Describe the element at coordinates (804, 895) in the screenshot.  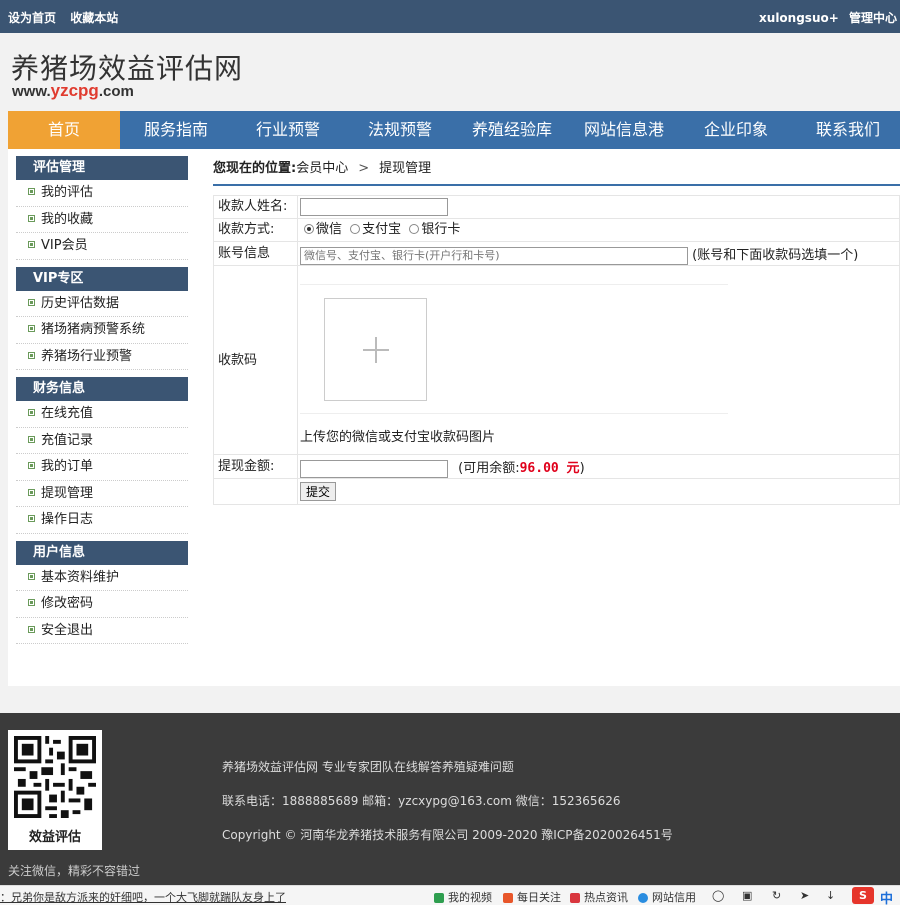
I see `rocket-icon: ➤` at that location.